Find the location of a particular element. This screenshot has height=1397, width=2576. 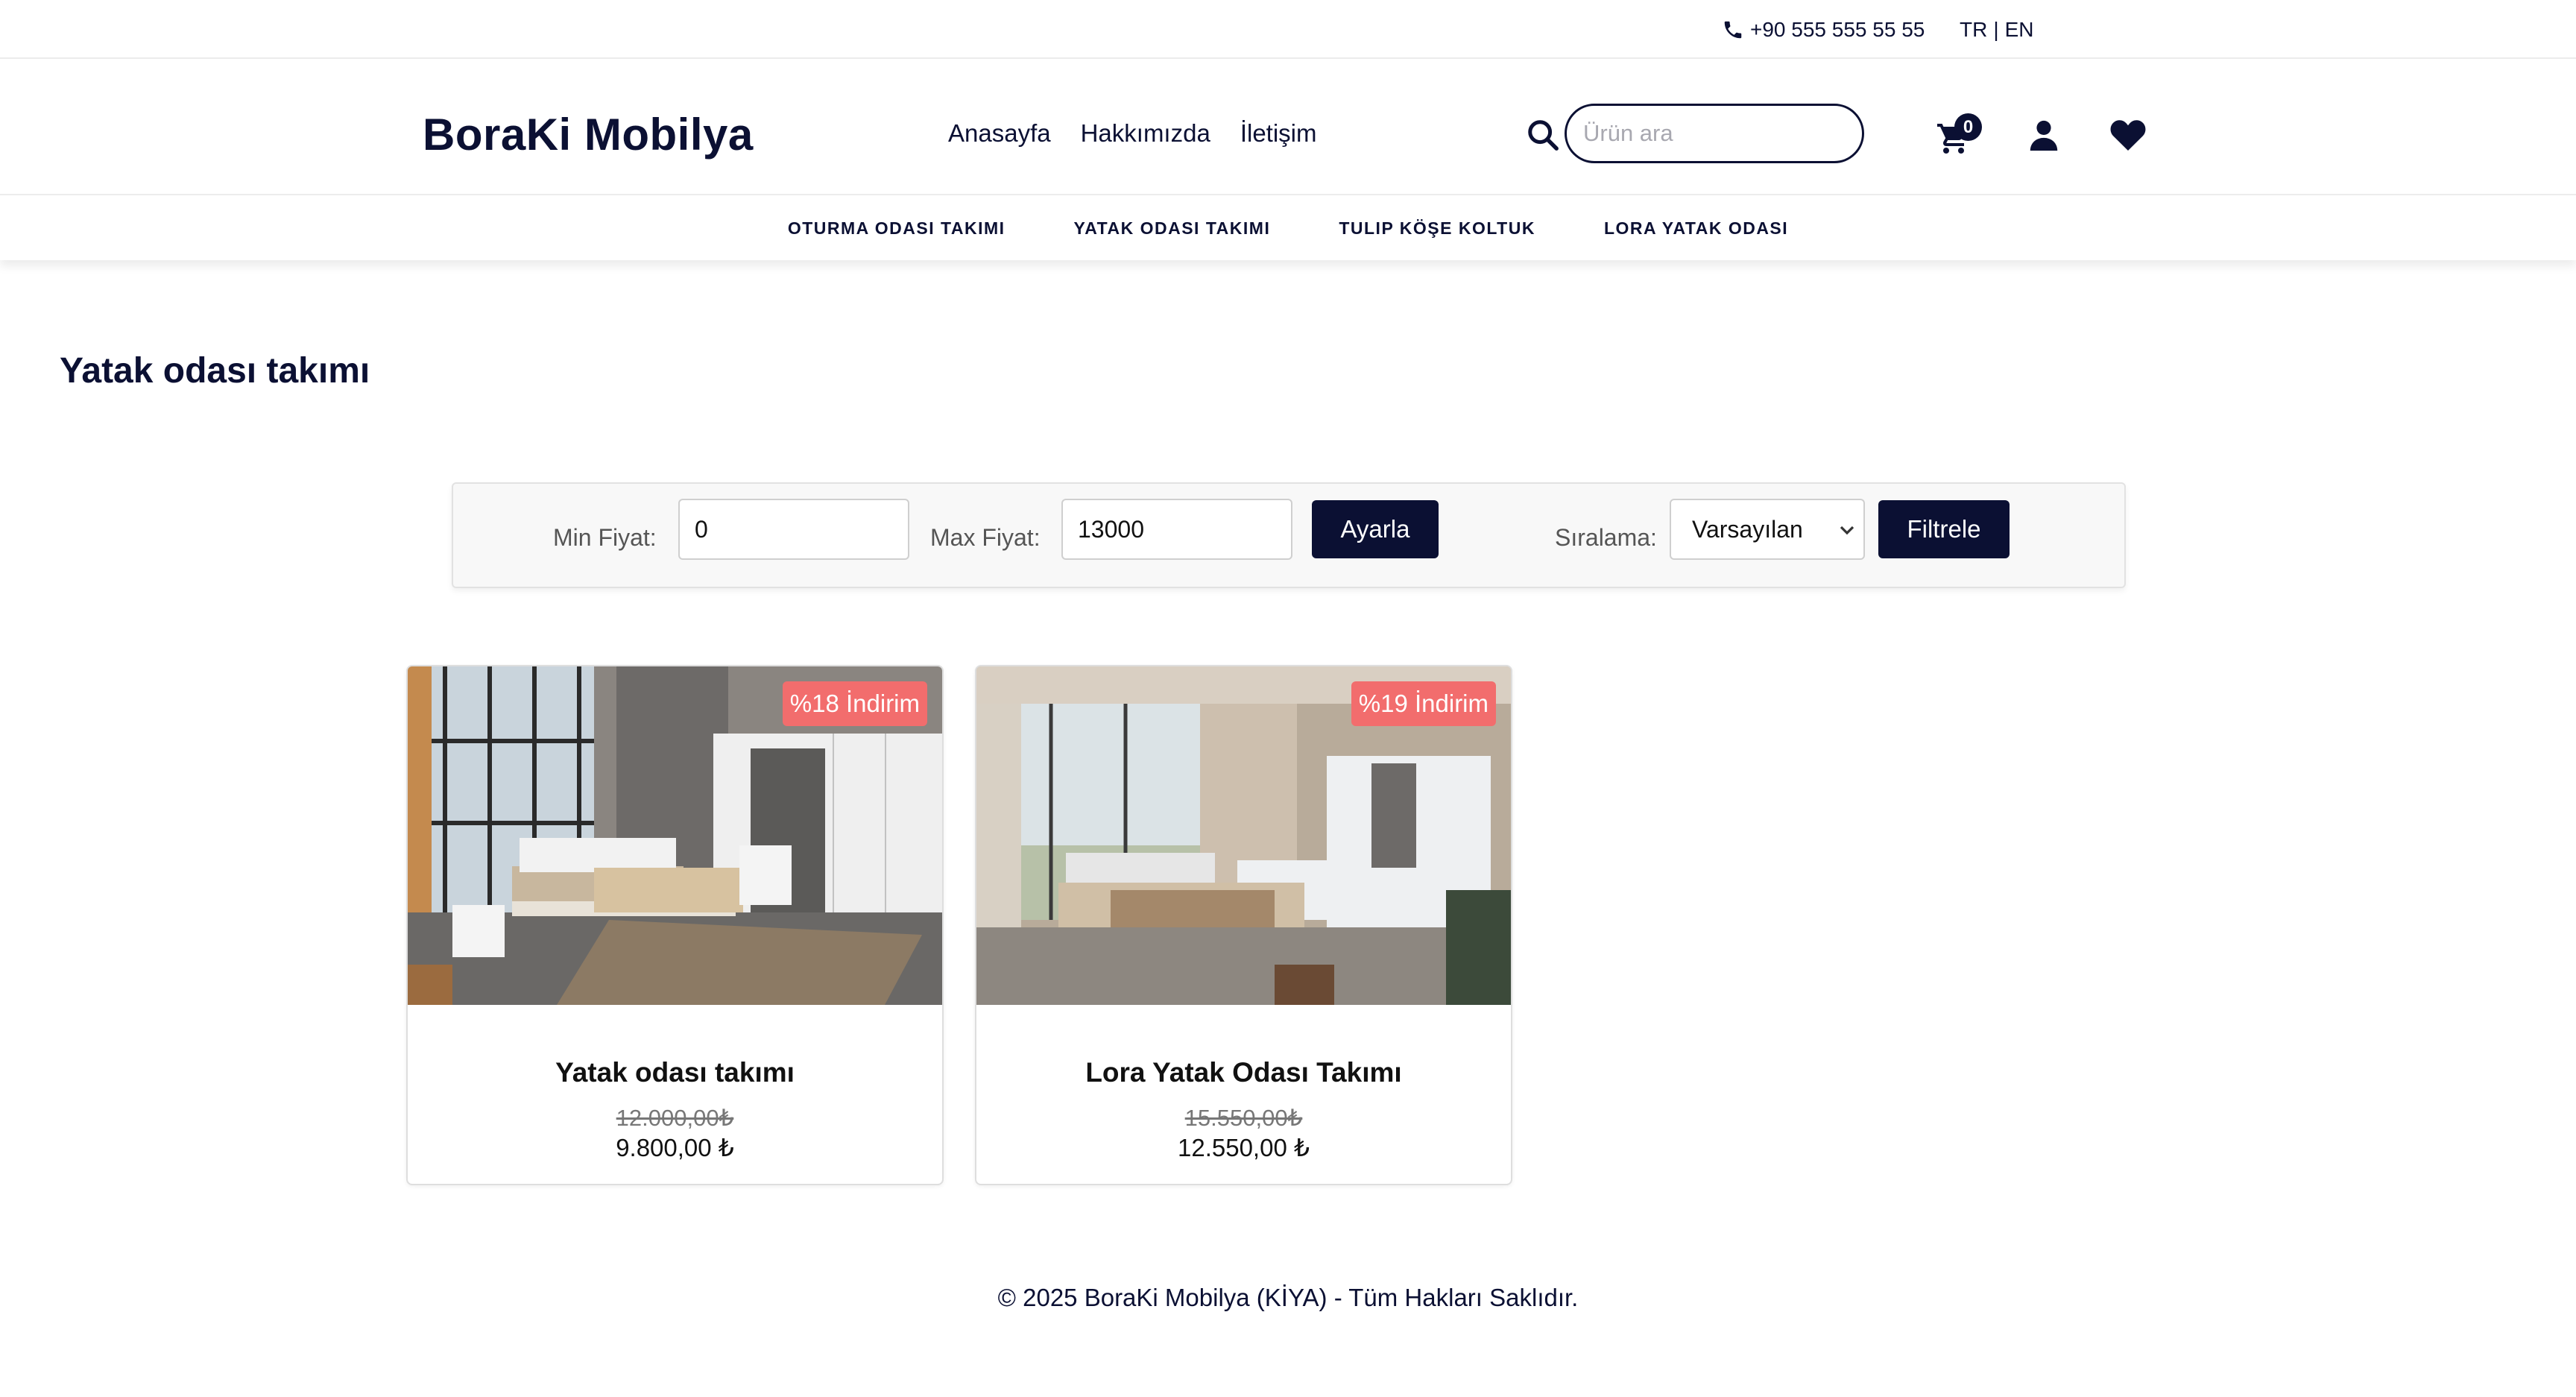

max-price-label: Max Fiyat: is located at coordinates (985, 537).